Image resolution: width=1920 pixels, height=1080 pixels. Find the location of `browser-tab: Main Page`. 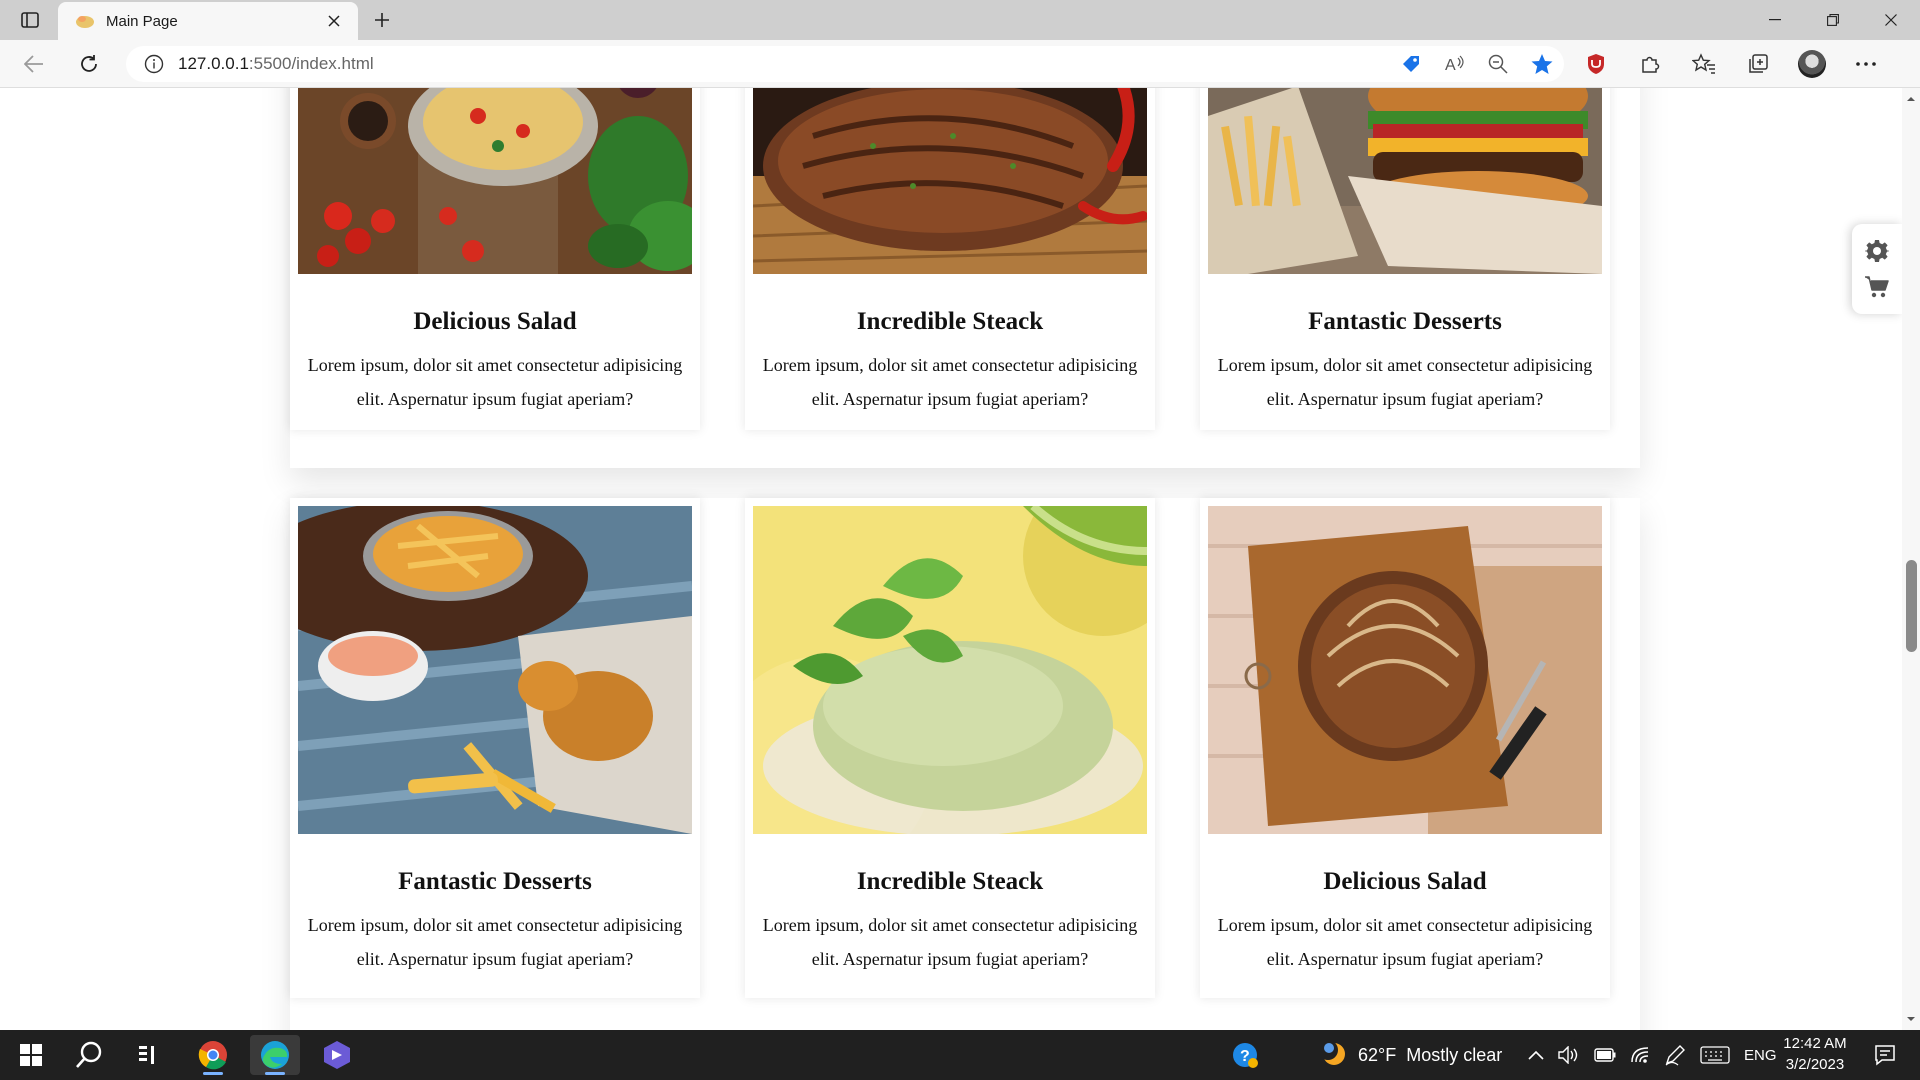

browser-tab: Main Page is located at coordinates (208, 21).